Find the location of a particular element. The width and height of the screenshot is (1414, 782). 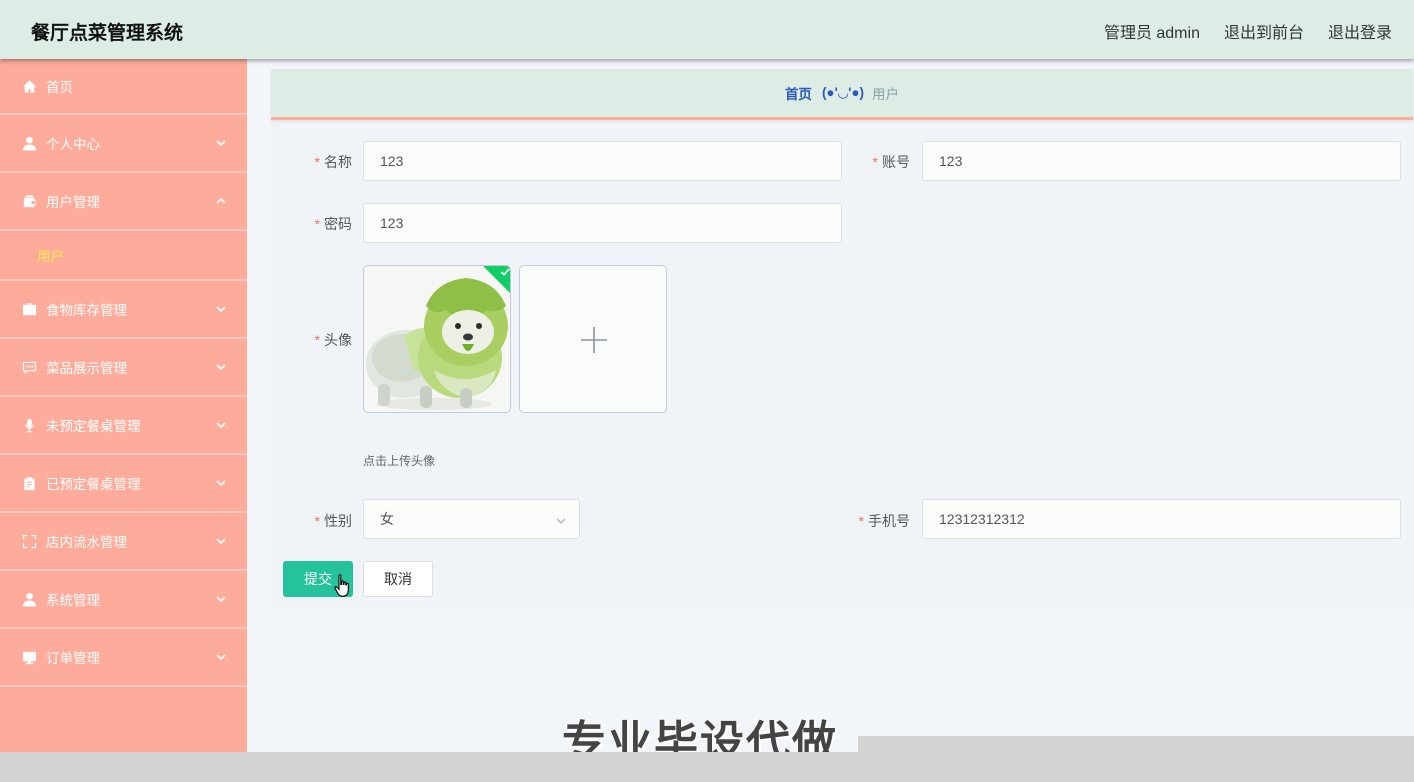

bottom-overlay-bar is located at coordinates (1136, 744).